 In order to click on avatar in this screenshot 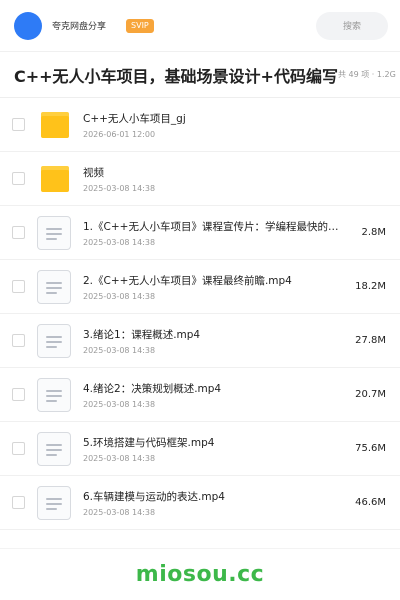, I will do `click(28, 25)`.